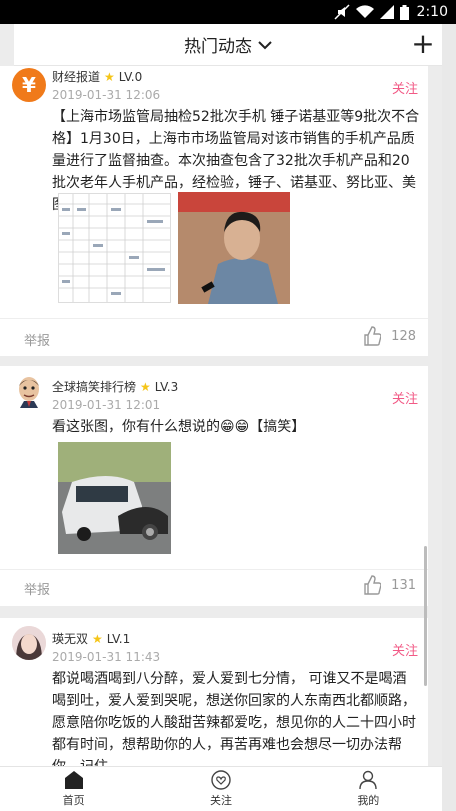 This screenshot has width=456, height=811. I want to click on heart-icon, so click(221, 780).